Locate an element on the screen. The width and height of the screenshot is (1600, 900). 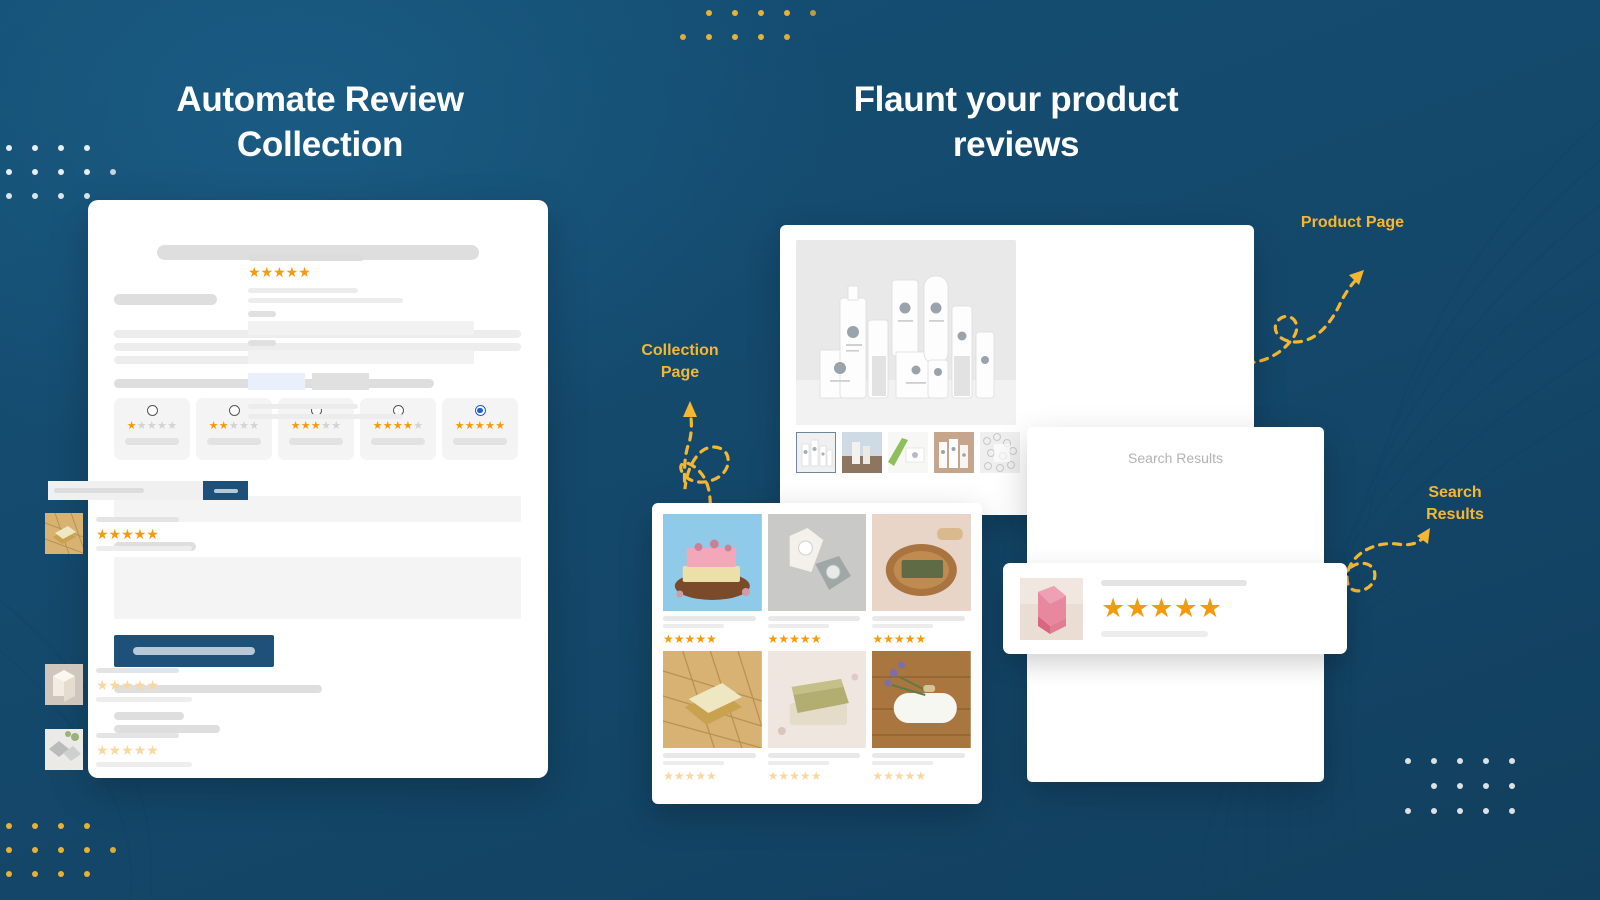
rating-option-1: ★★★★★ is located at coordinates (152, 429).